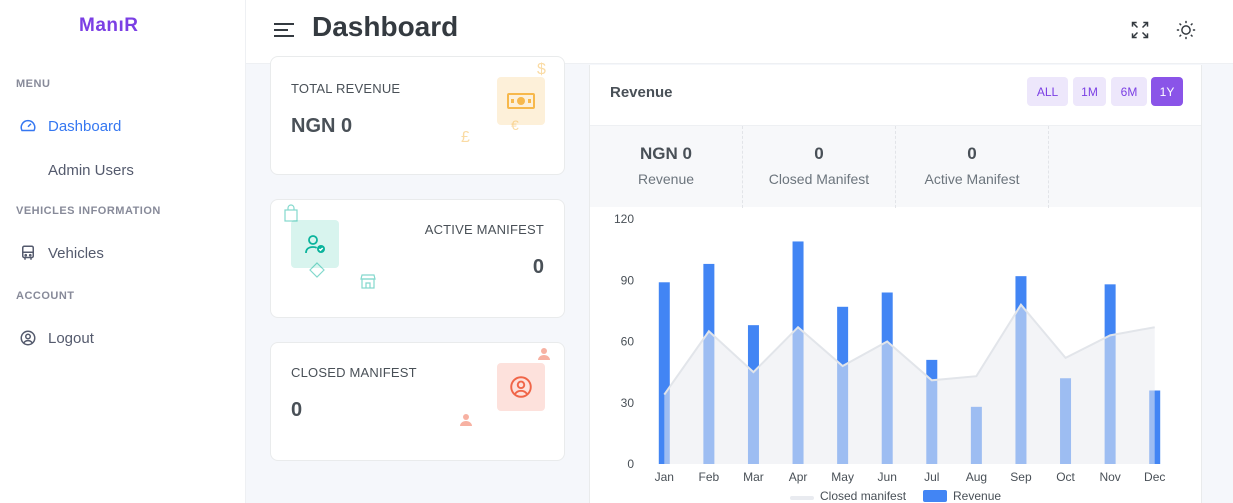 The width and height of the screenshot is (1233, 503). What do you see at coordinates (484, 229) in the screenshot?
I see `card-label: ACTIVE MANIFEST` at bounding box center [484, 229].